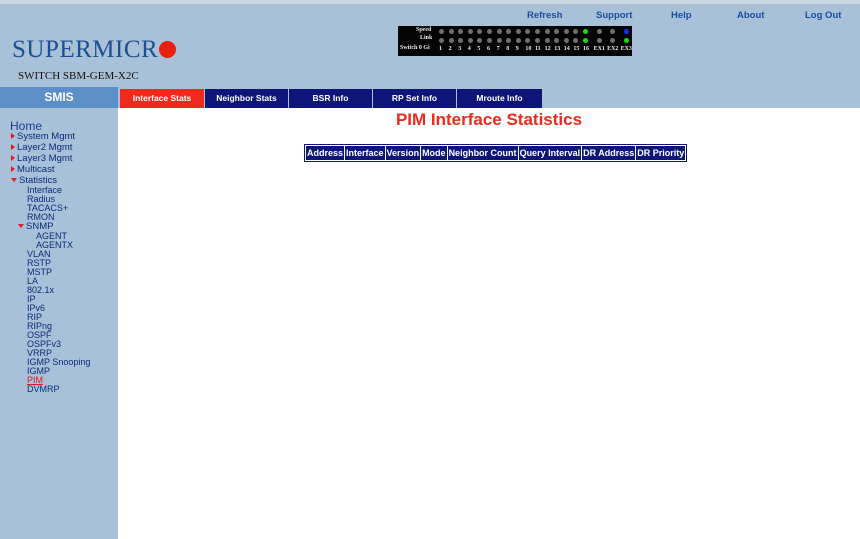 The height and width of the screenshot is (539, 860). I want to click on link-label: Link, so click(426, 38).